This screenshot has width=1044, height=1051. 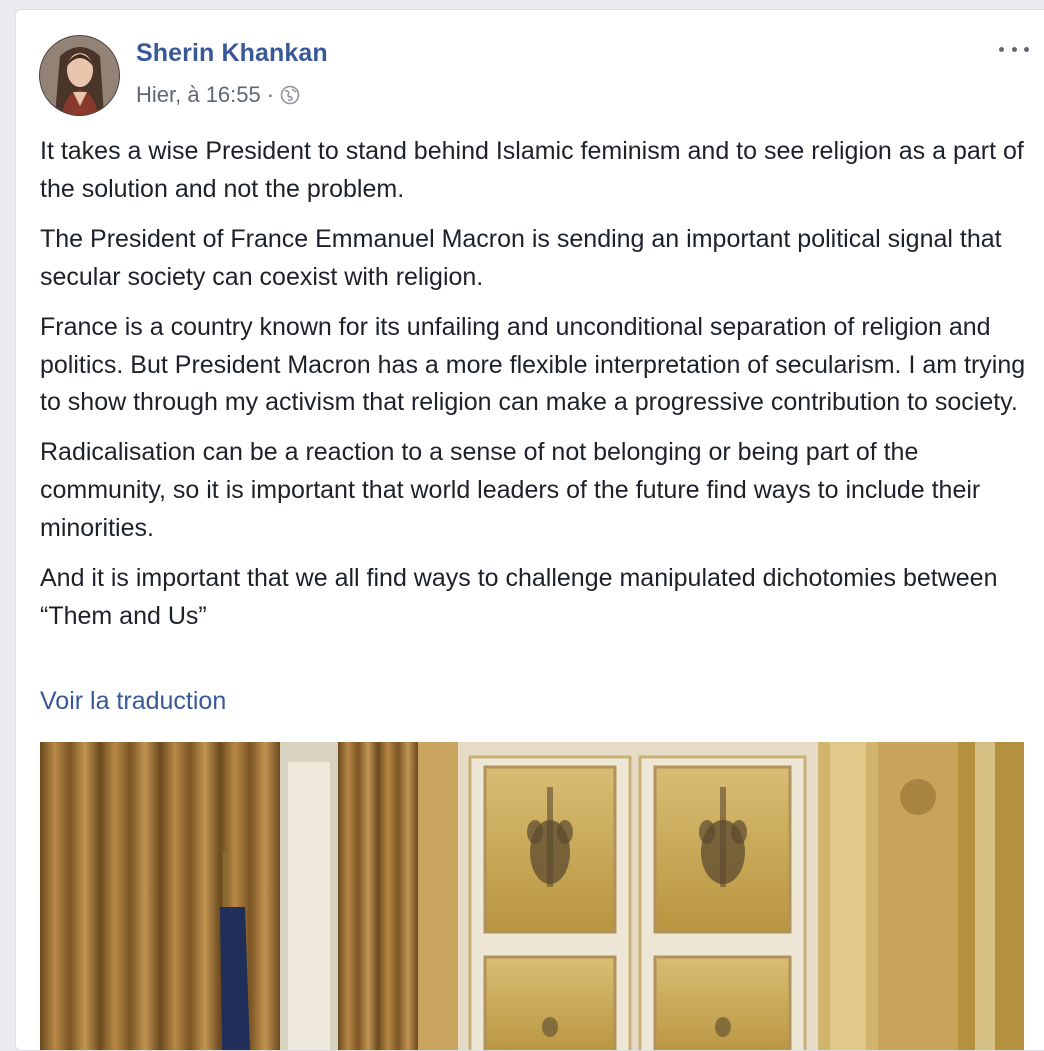 I want to click on post-header: Sherin Khankan Hier, à 16:55 ·, so click(x=530, y=65).